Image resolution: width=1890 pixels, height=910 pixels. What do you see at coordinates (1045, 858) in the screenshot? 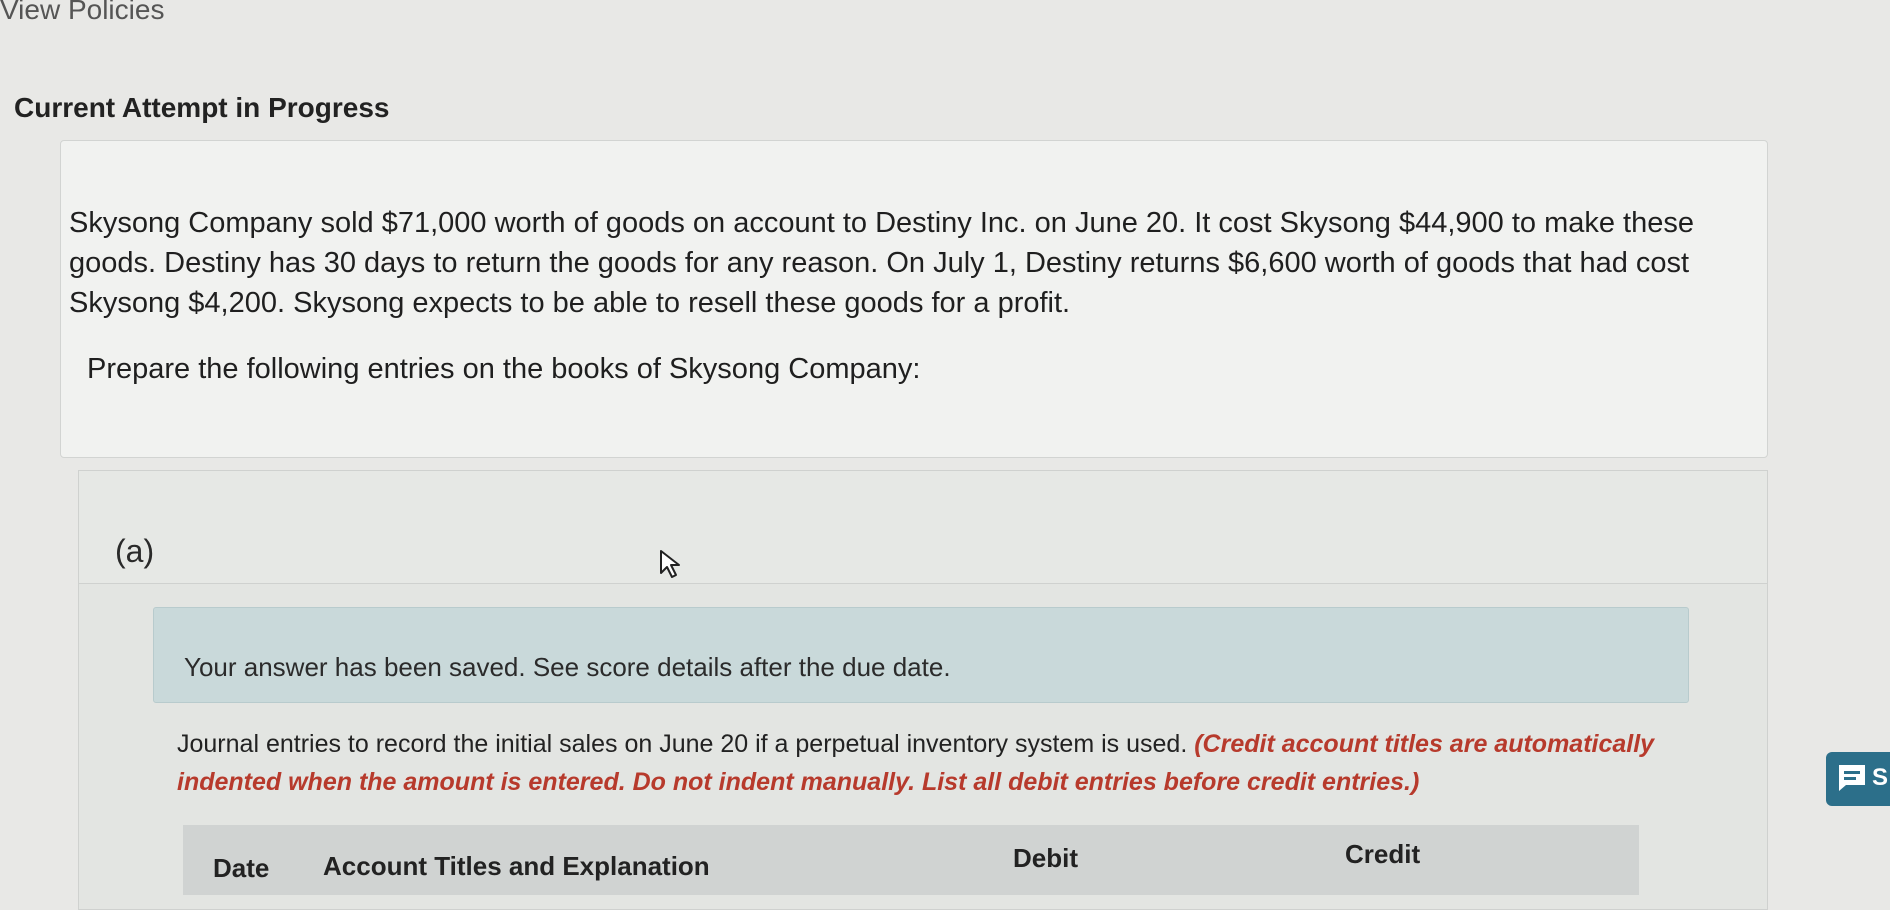
I see `header-debit: Debit` at bounding box center [1045, 858].